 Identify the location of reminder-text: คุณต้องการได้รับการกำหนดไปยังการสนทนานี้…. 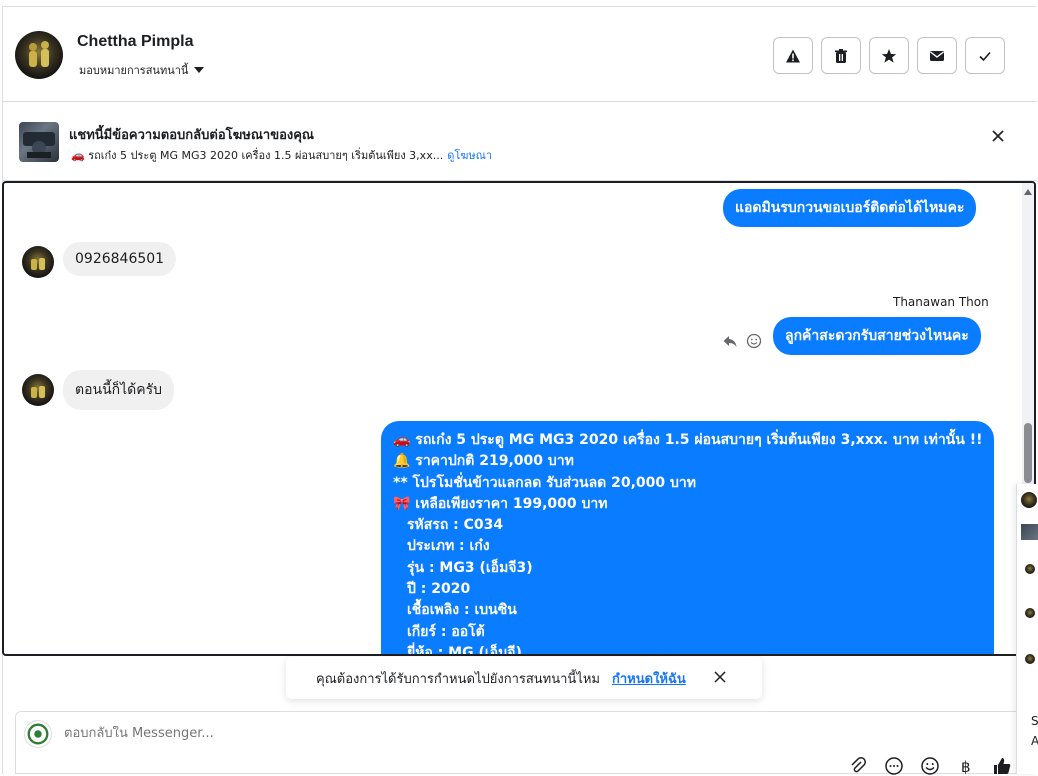
(458, 679).